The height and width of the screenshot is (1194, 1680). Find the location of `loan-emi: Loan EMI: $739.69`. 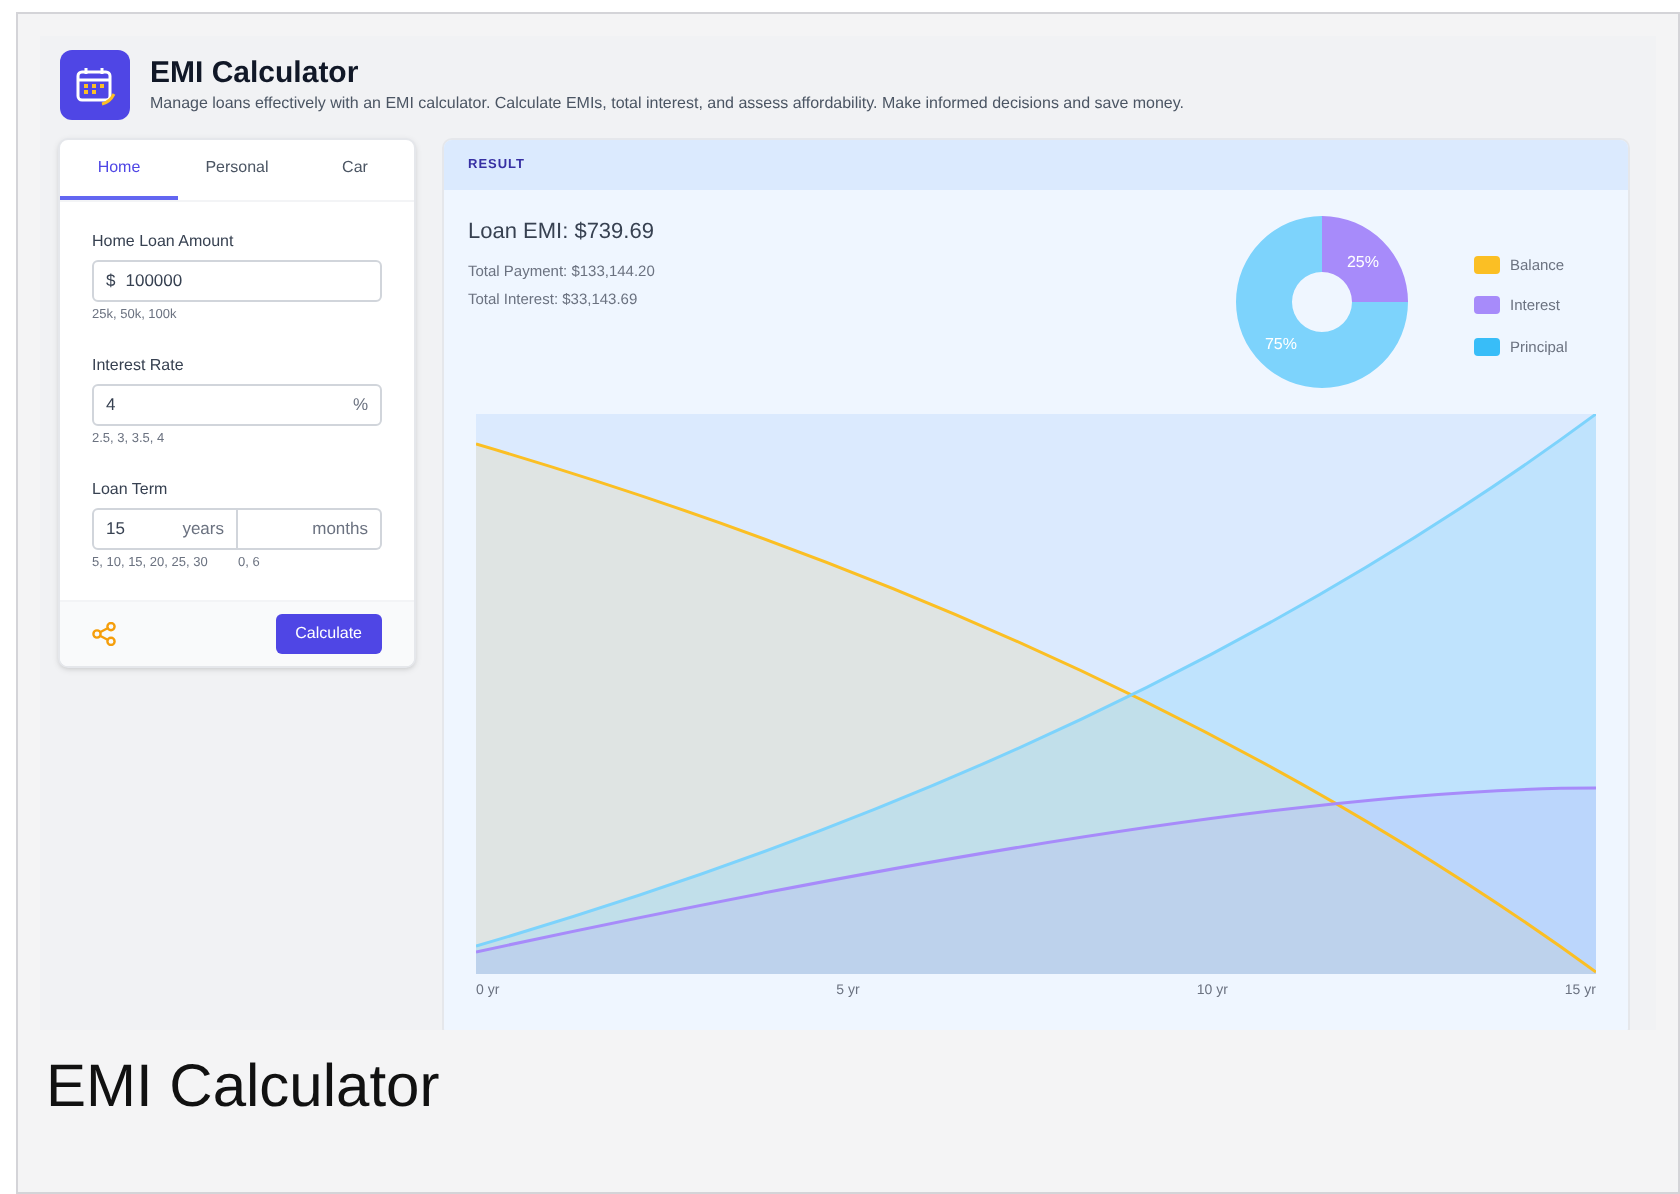

loan-emi: Loan EMI: $739.69 is located at coordinates (562, 233).